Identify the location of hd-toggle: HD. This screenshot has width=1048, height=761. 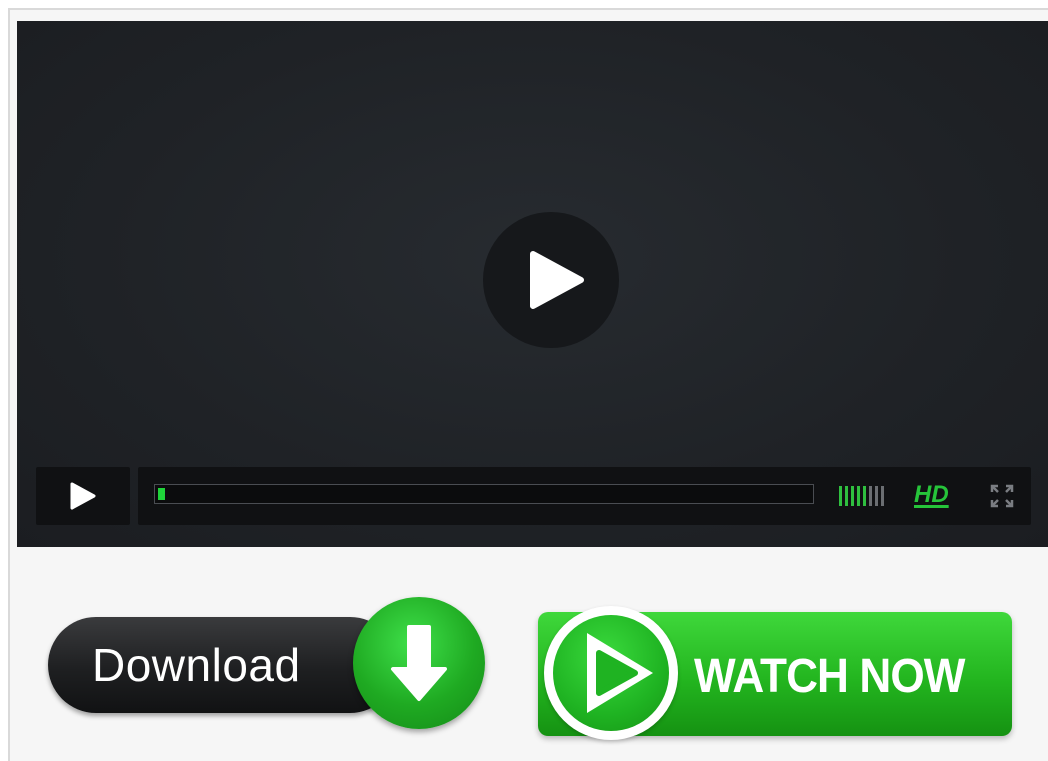
(931, 495).